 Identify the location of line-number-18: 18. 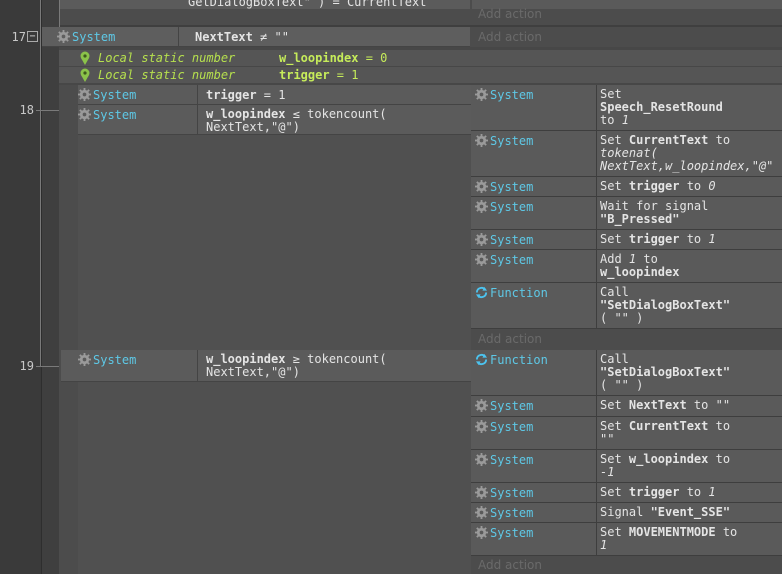
(26, 110).